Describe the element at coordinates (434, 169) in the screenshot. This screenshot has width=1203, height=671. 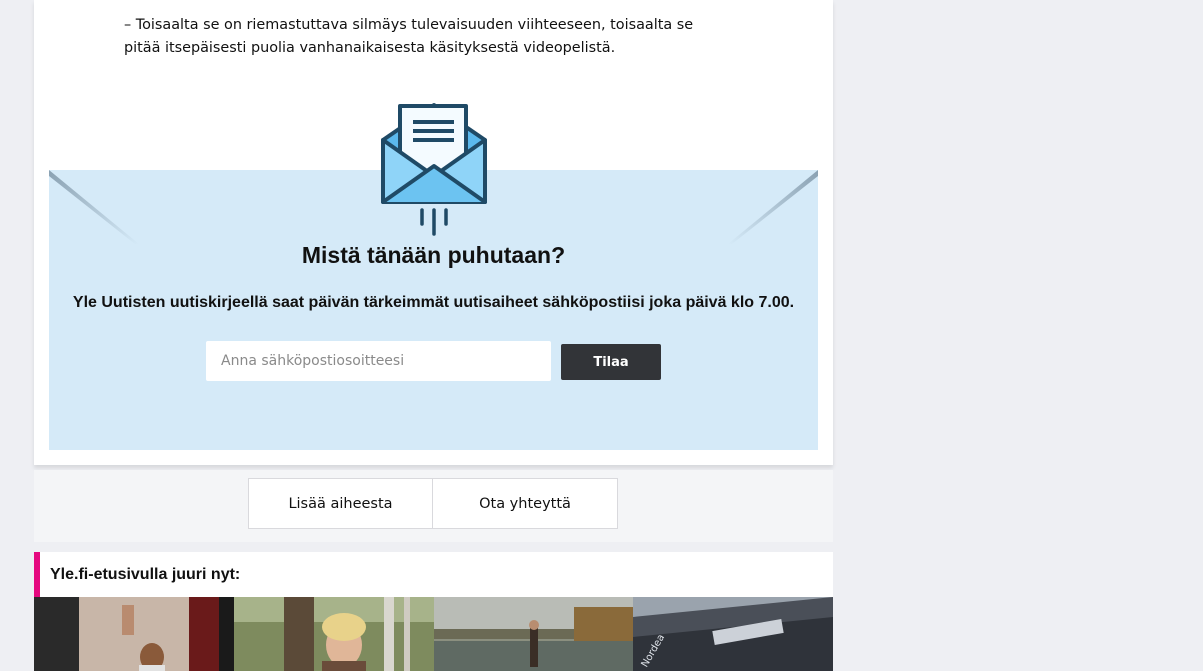
I see `envelope-icon` at that location.